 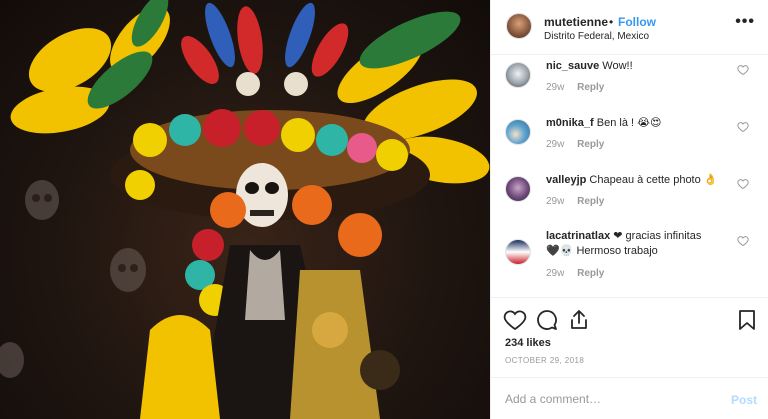 I want to click on comment-icon, so click(x=547, y=320).